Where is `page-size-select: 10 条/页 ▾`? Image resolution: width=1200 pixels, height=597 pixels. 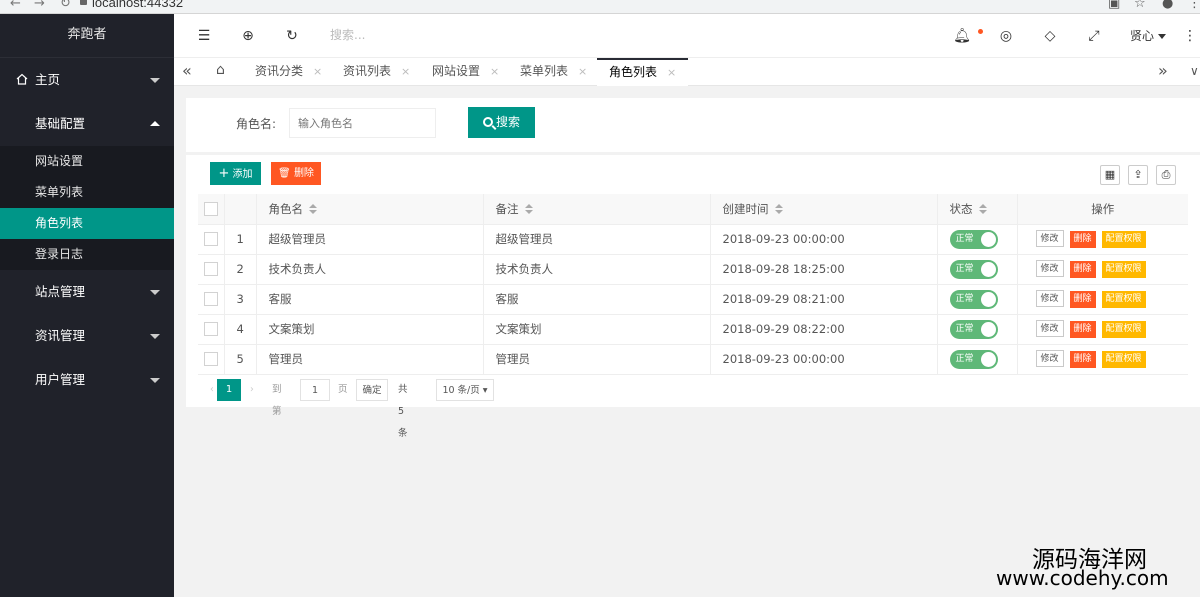
page-size-select: 10 条/页 ▾ is located at coordinates (465, 390).